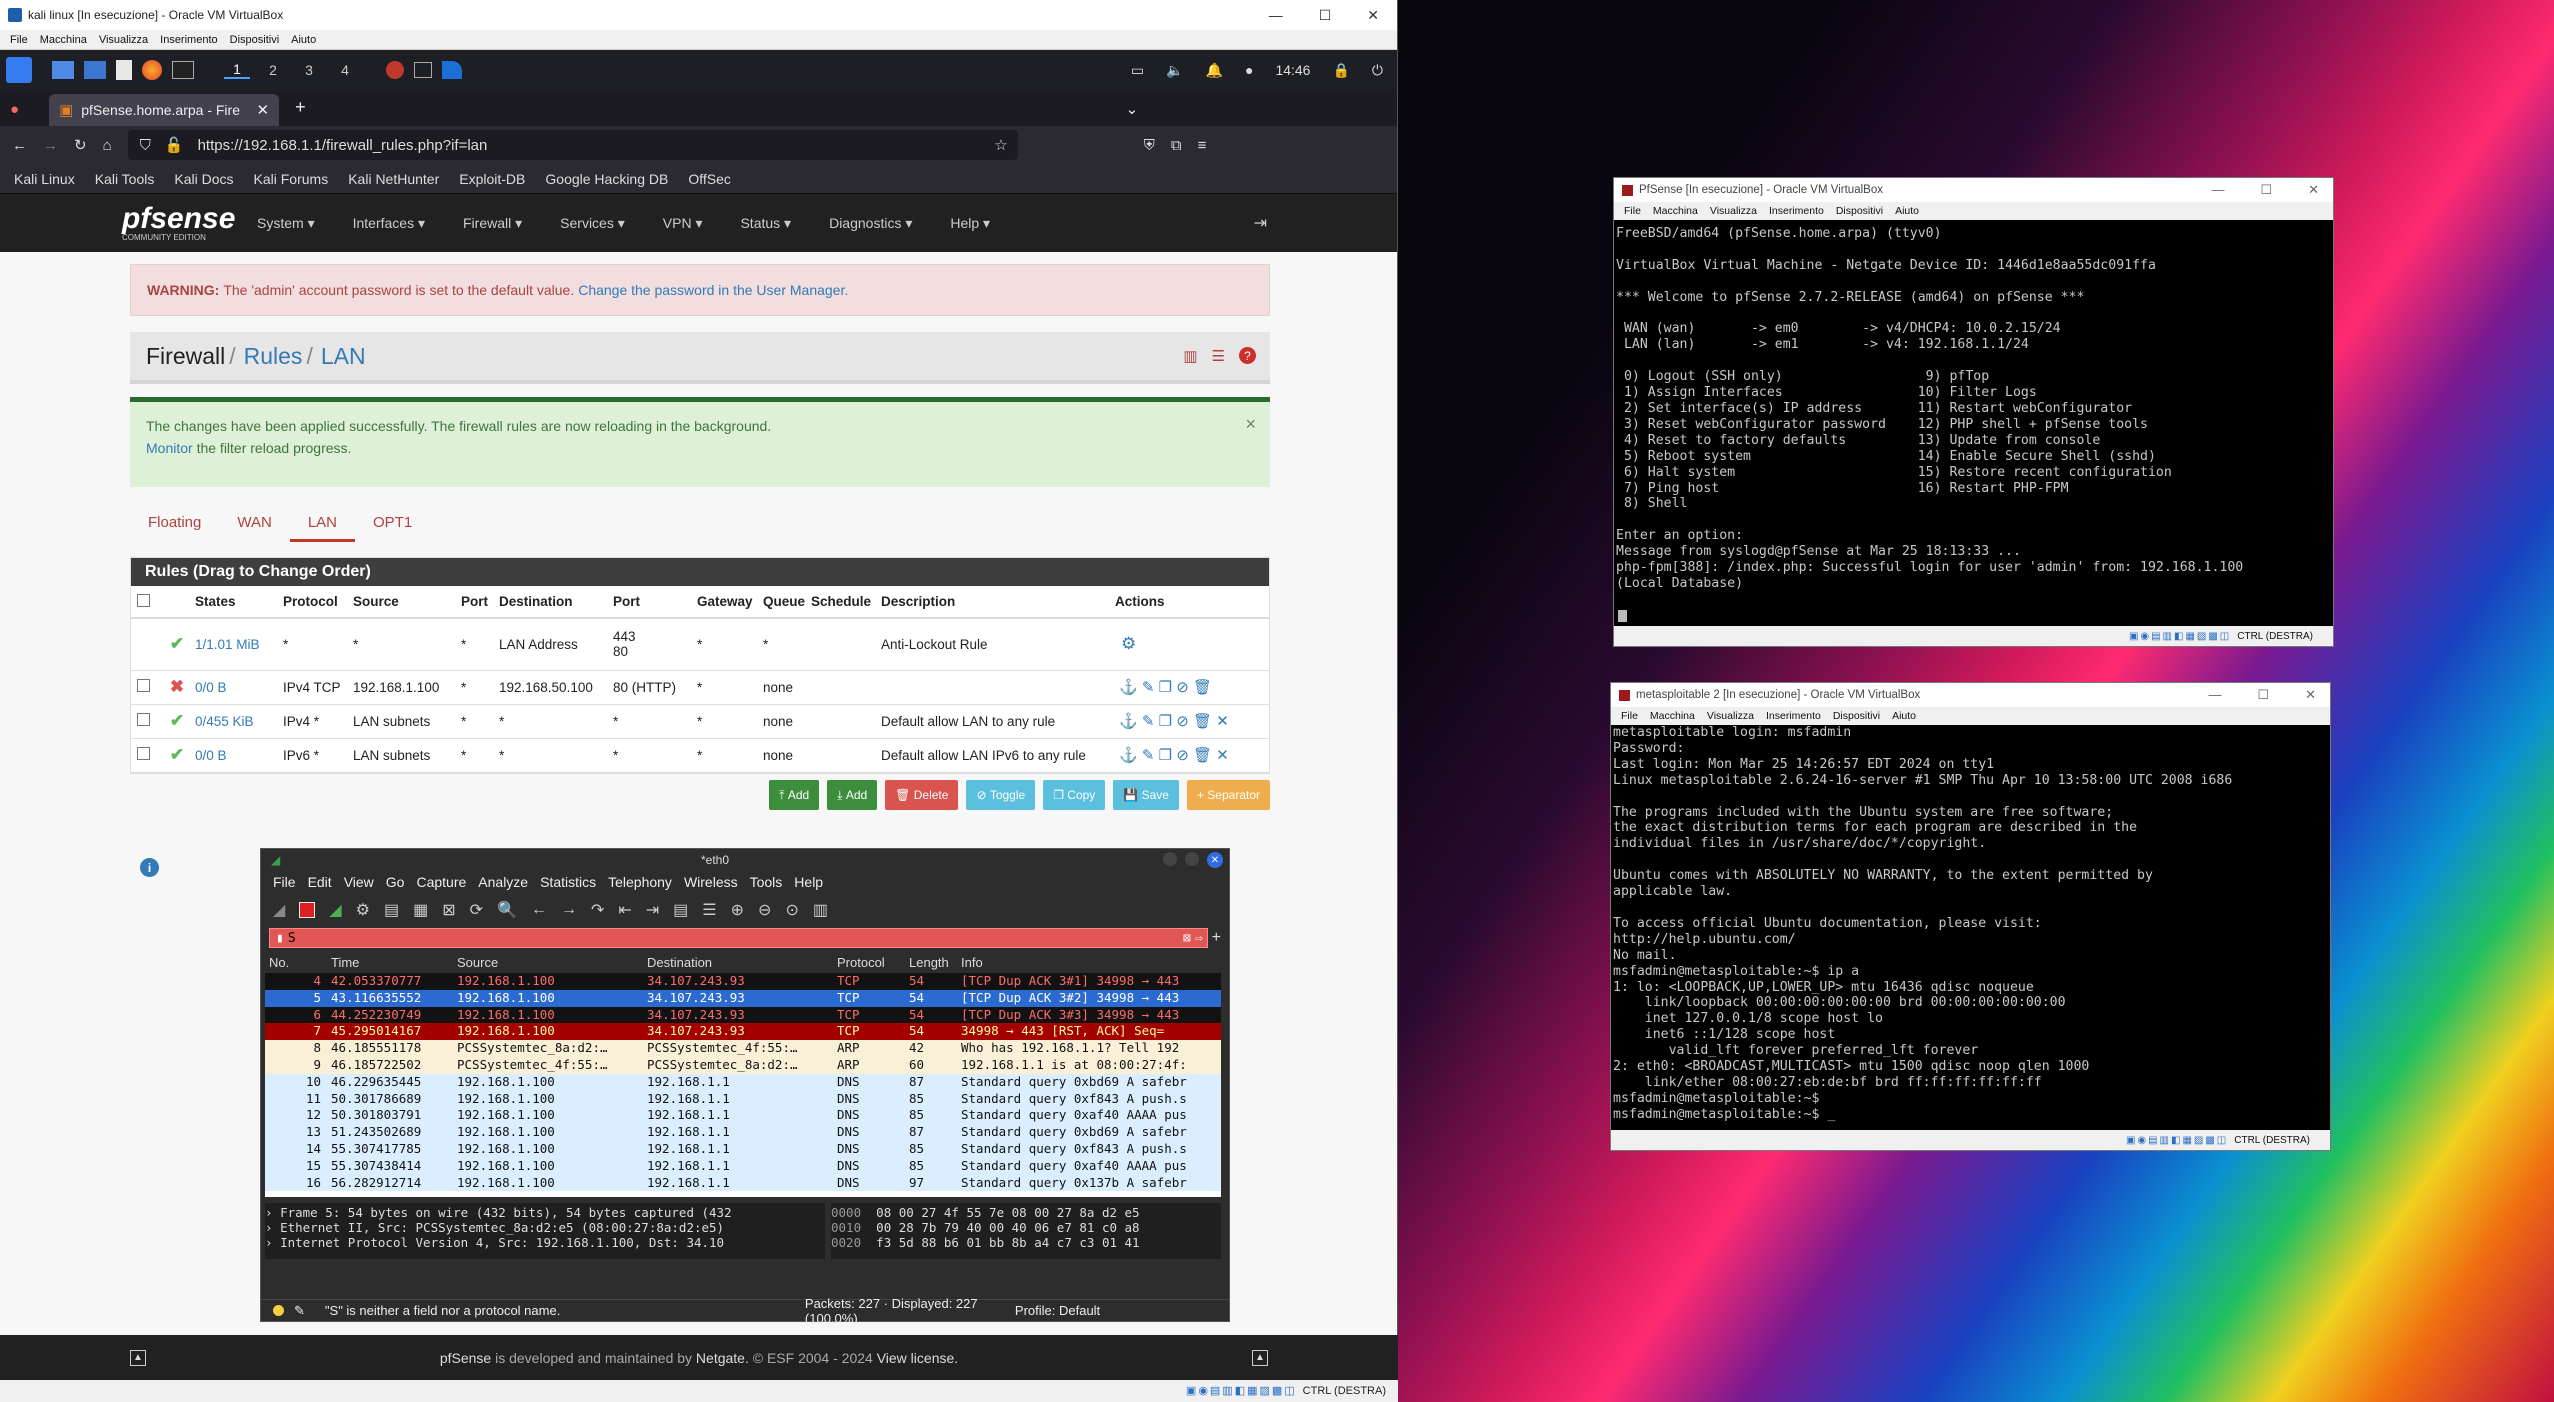  What do you see at coordinates (1170, 859) in the screenshot?
I see `minimize-icon` at bounding box center [1170, 859].